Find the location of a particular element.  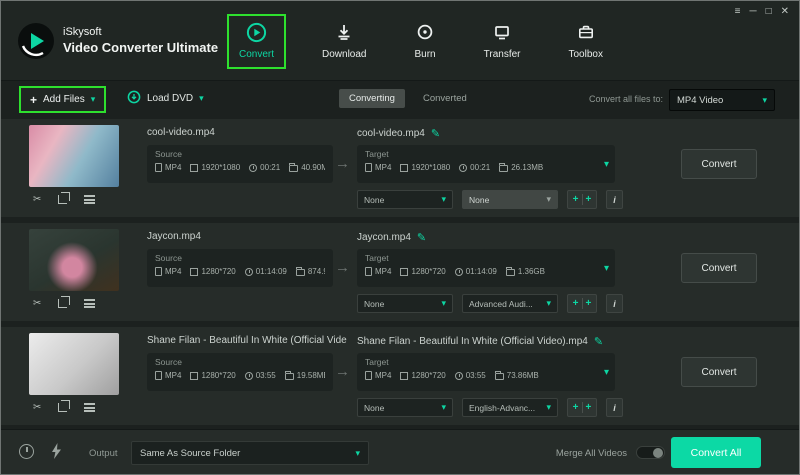

schedule-clock-icon is located at coordinates (26, 451).